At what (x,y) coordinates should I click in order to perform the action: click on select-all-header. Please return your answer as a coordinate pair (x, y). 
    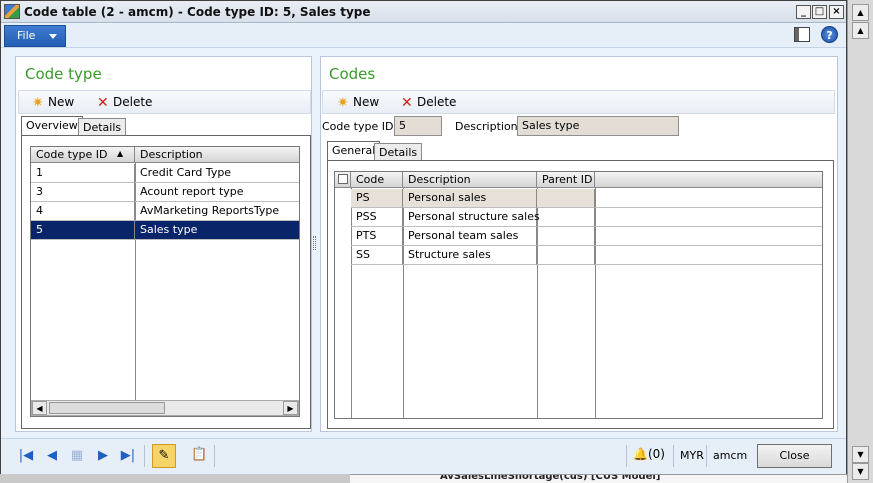
    Looking at the image, I should click on (343, 180).